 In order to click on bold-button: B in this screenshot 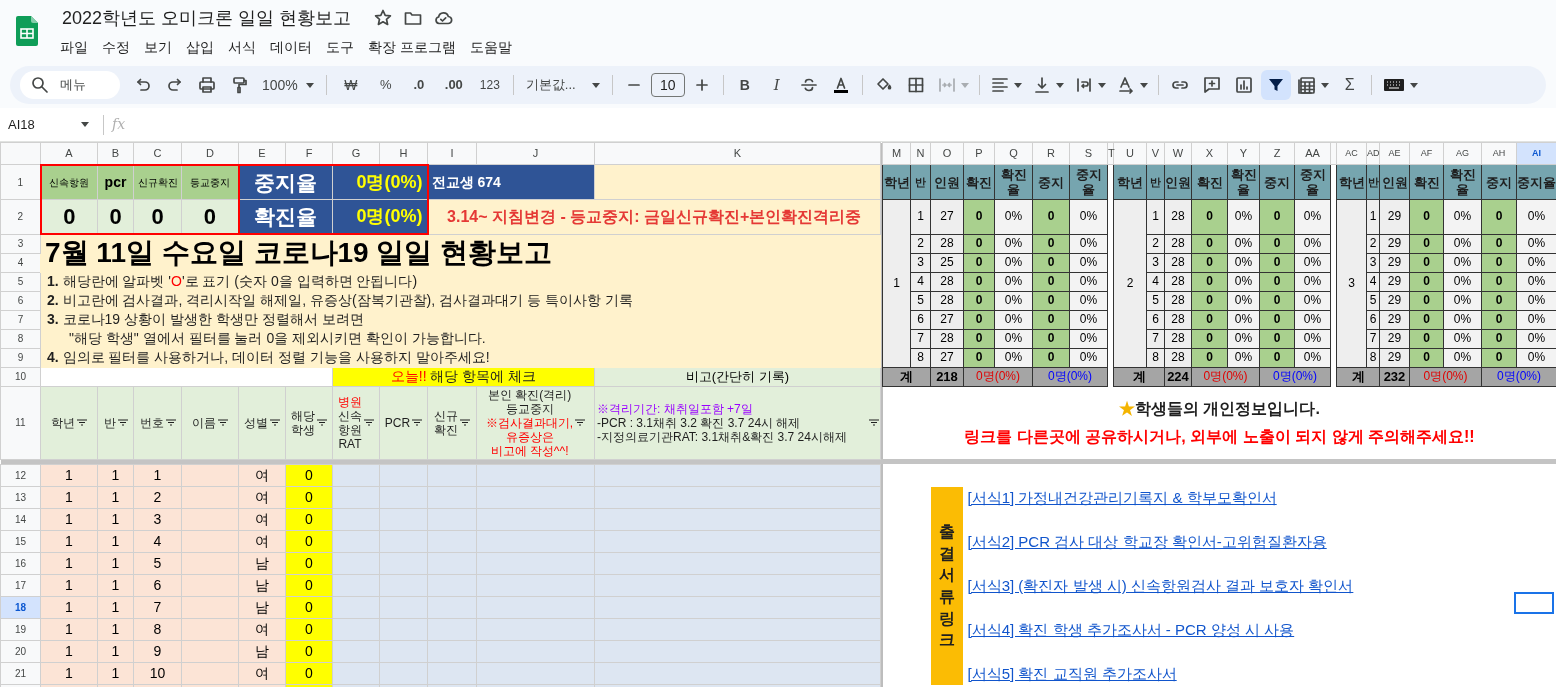, I will do `click(744, 85)`.